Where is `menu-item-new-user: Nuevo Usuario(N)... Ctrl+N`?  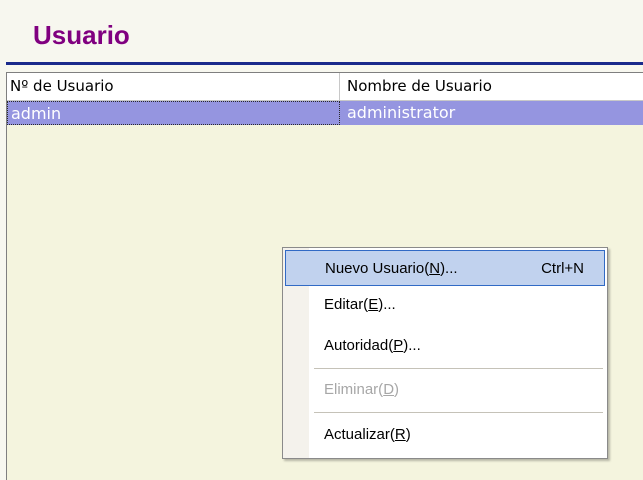 menu-item-new-user: Nuevo Usuario(N)... Ctrl+N is located at coordinates (445, 268).